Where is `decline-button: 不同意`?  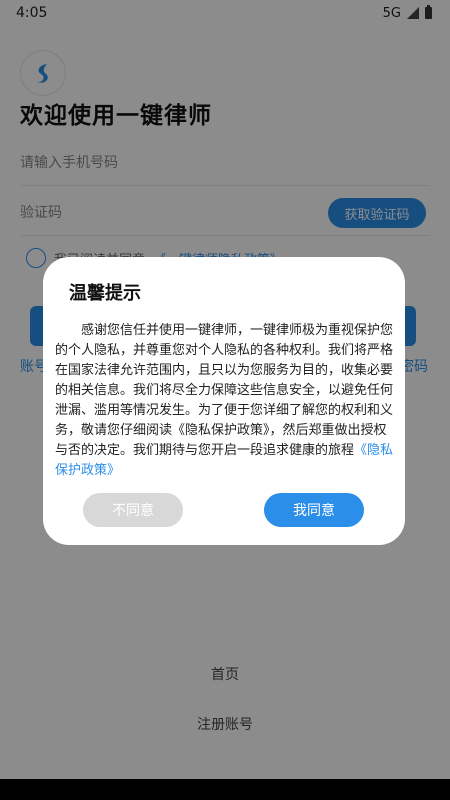 decline-button: 不同意 is located at coordinates (133, 510).